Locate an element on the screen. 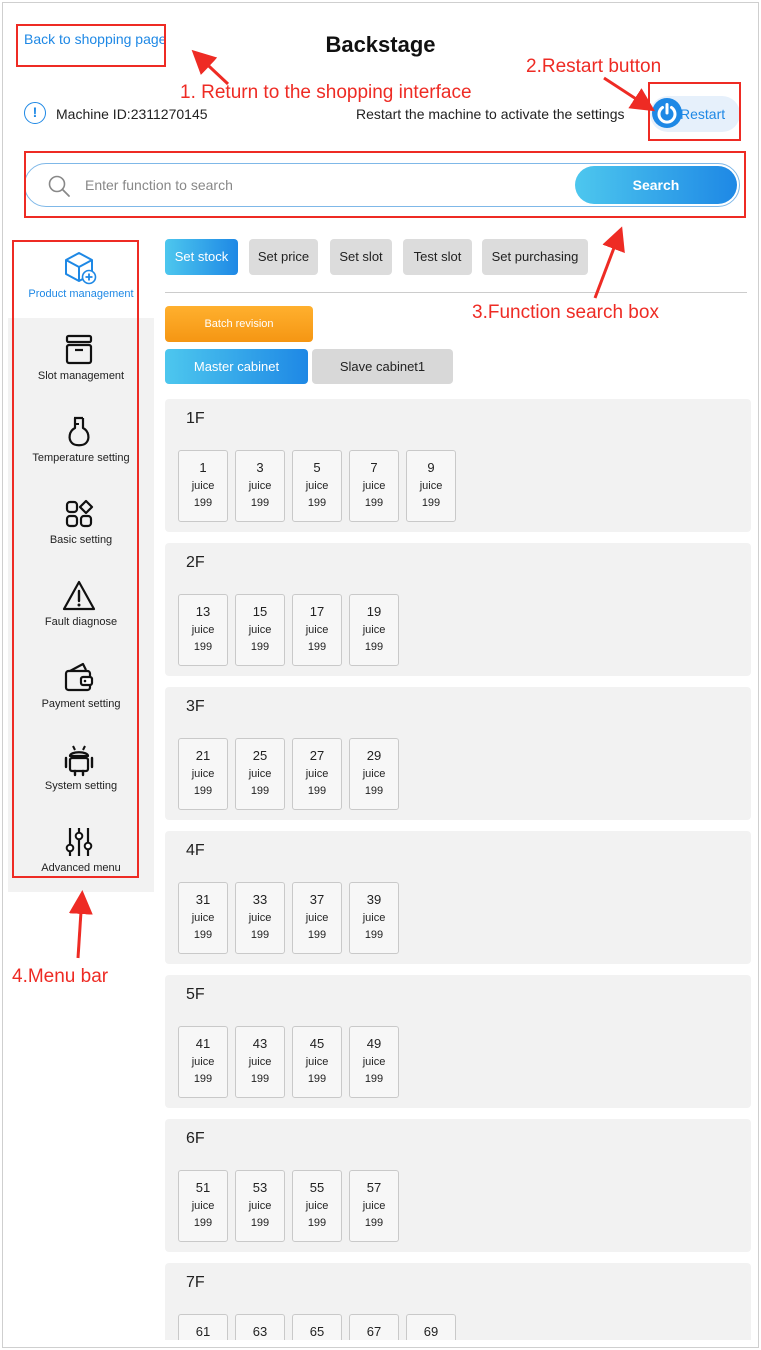 This screenshot has width=761, height=1350. slot-number: 65 is located at coordinates (317, 1331).